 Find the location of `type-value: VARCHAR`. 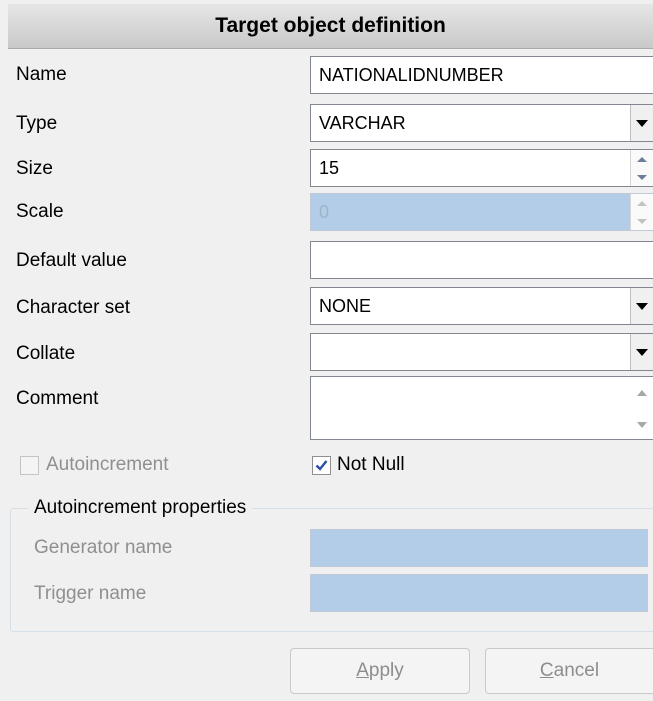

type-value: VARCHAR is located at coordinates (362, 123).